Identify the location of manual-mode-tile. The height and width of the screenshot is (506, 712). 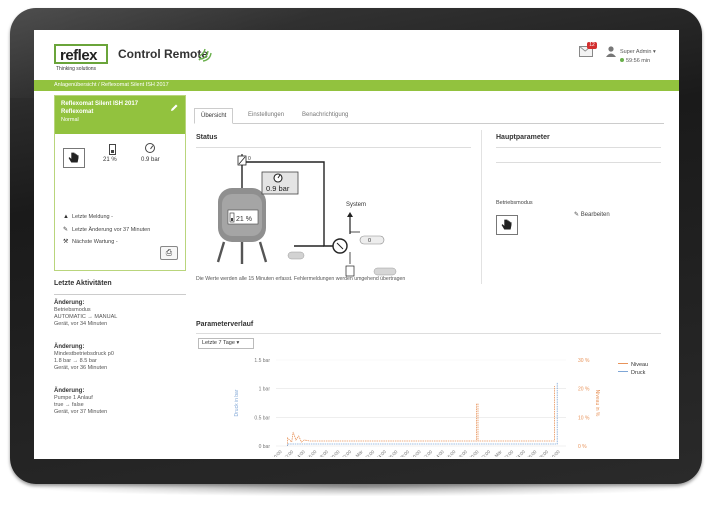
(74, 158).